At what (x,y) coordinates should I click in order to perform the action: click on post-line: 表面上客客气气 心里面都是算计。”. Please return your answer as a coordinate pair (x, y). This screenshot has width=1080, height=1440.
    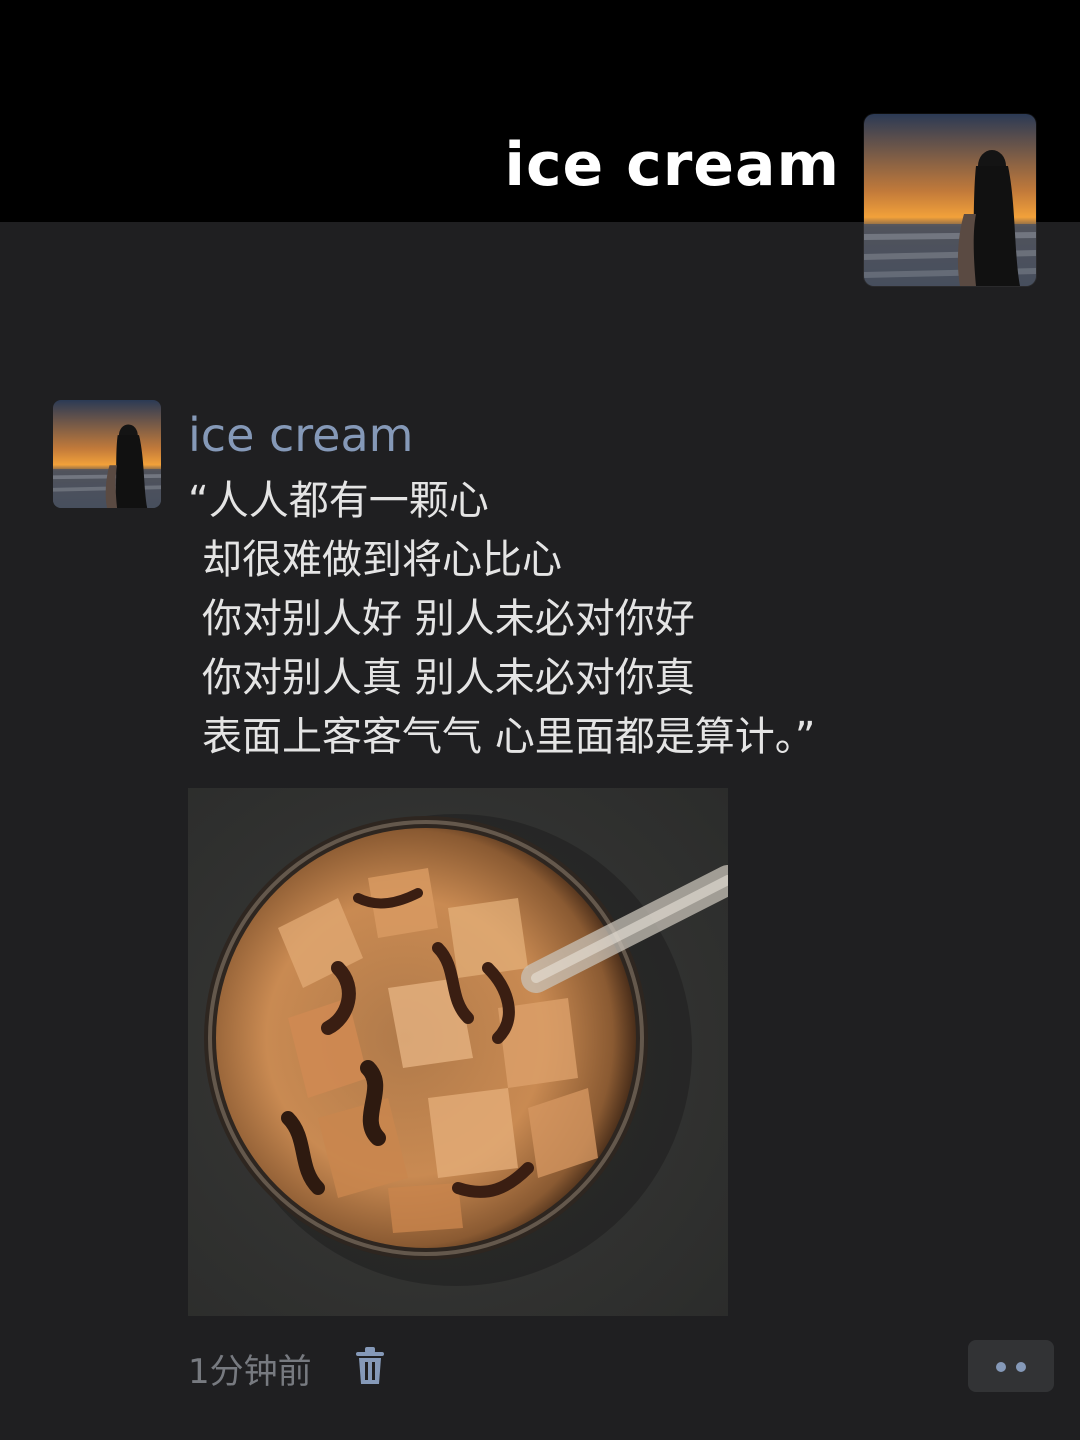
    Looking at the image, I should click on (509, 737).